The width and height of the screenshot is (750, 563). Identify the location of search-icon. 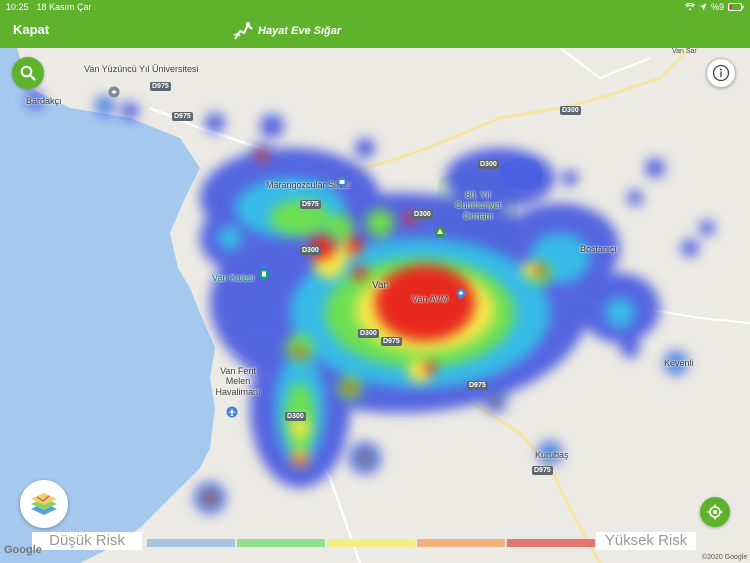
(28, 73).